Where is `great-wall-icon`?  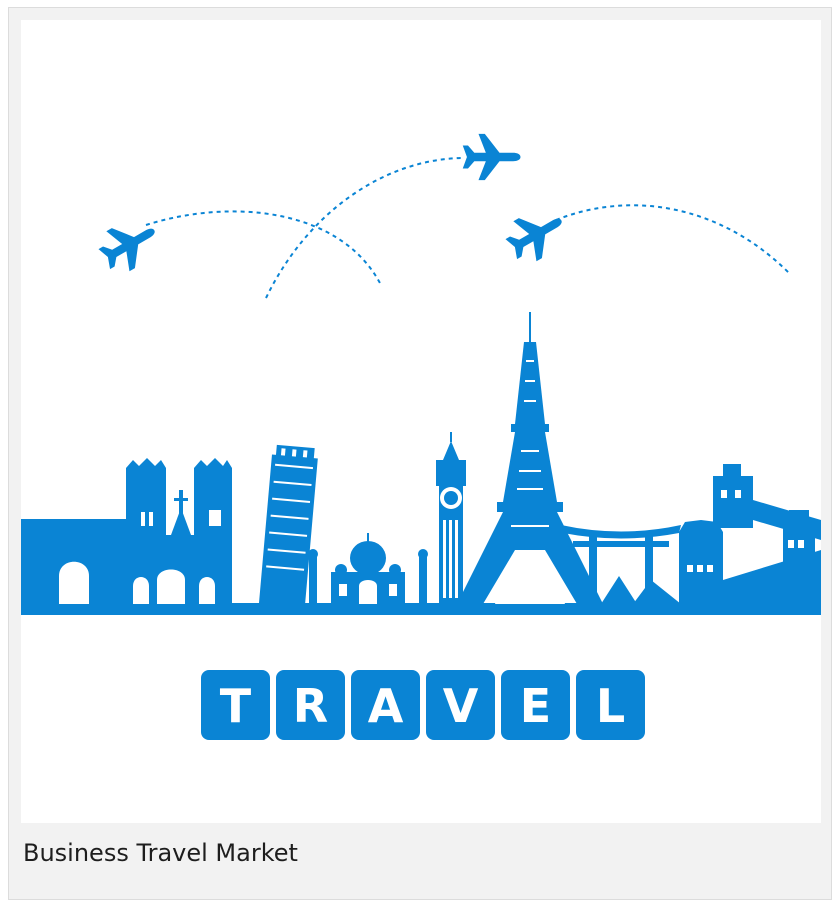
great-wall-icon is located at coordinates (750, 534).